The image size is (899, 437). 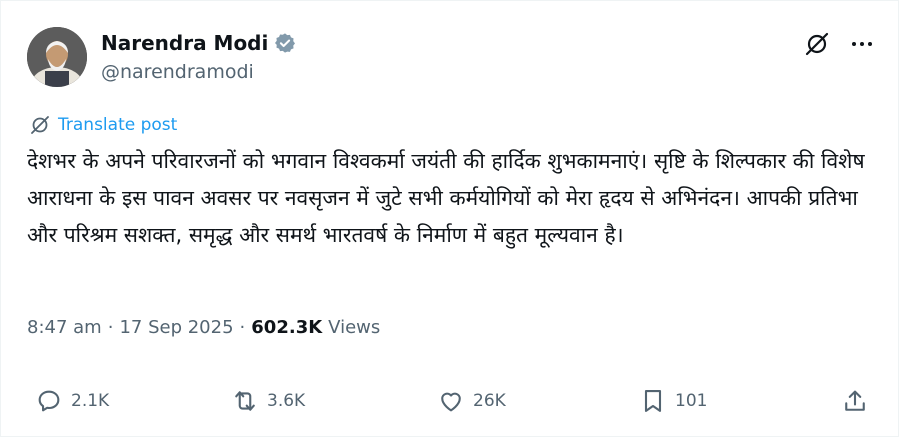 I want to click on more-icon, so click(x=862, y=44).